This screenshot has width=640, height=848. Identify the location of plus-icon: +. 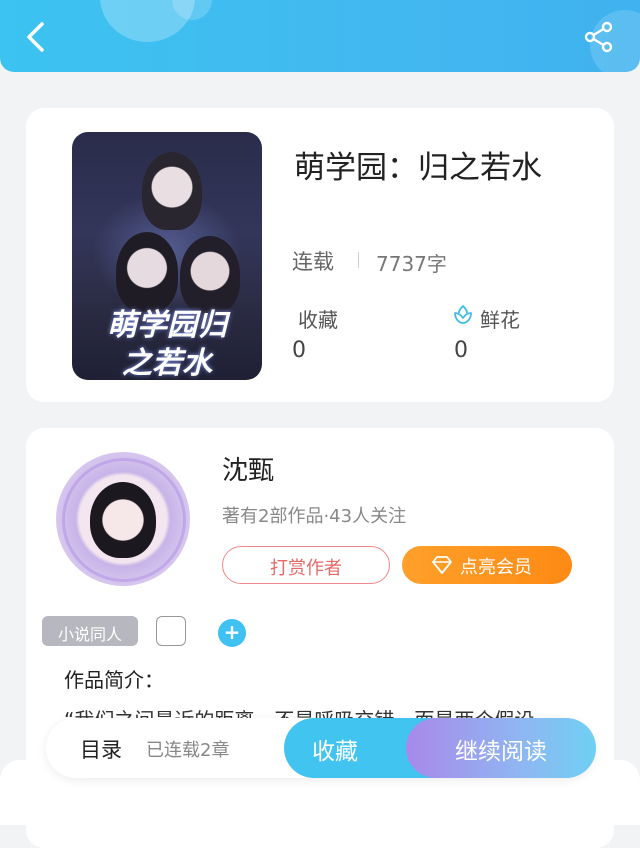
(232, 632).